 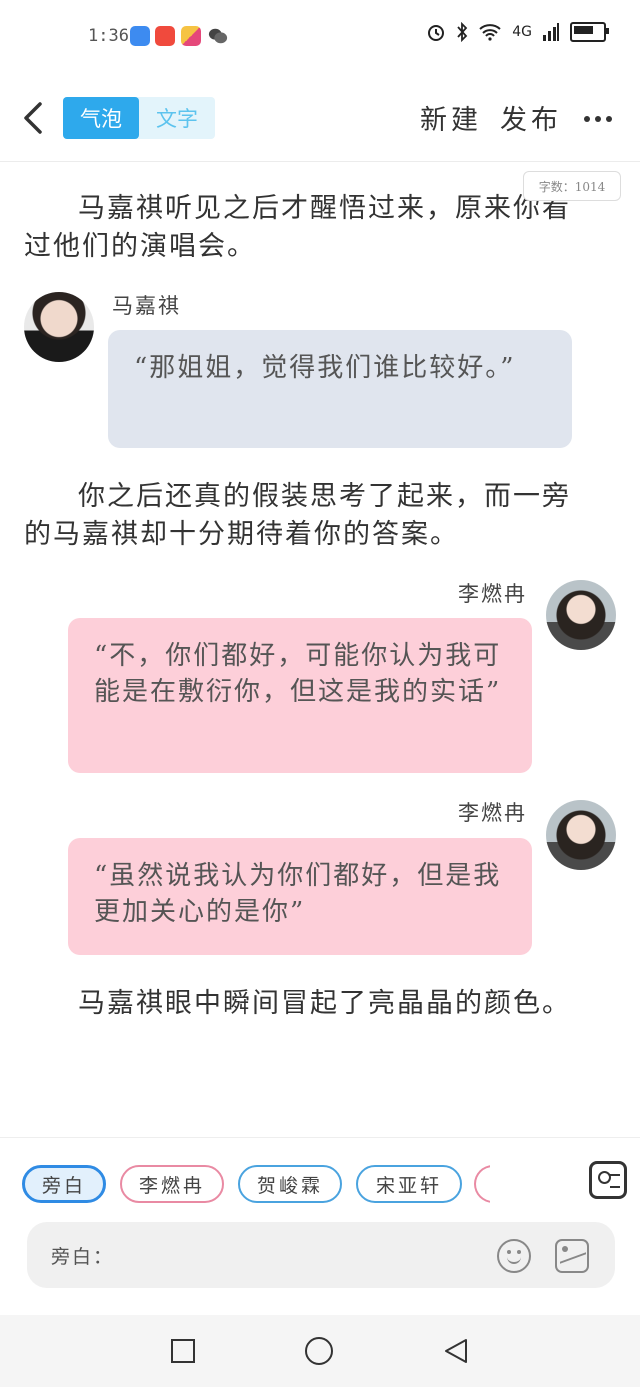 What do you see at coordinates (34, 118) in the screenshot?
I see `back-icon` at bounding box center [34, 118].